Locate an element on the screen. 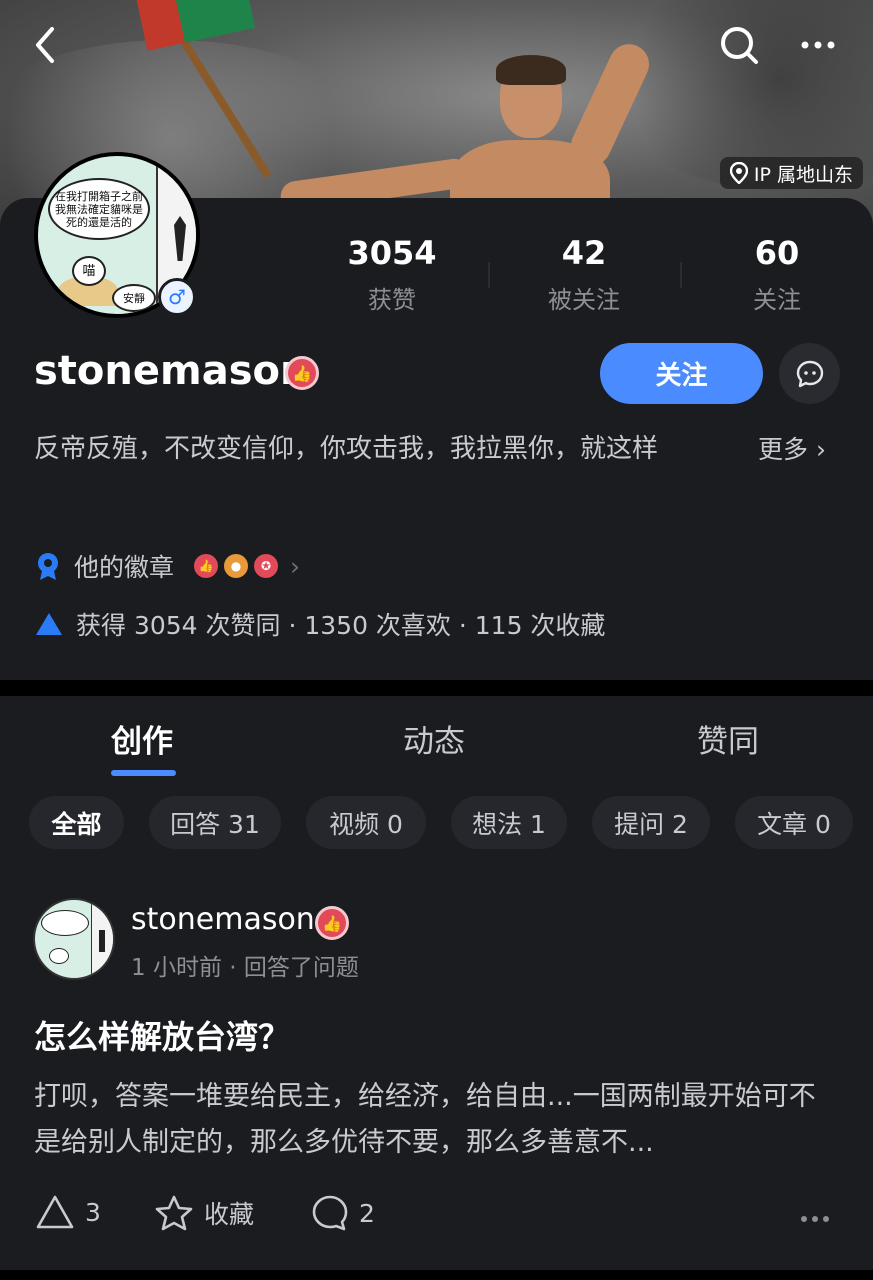 The width and height of the screenshot is (873, 1280). stat-label: 获赞 is located at coordinates (392, 300).